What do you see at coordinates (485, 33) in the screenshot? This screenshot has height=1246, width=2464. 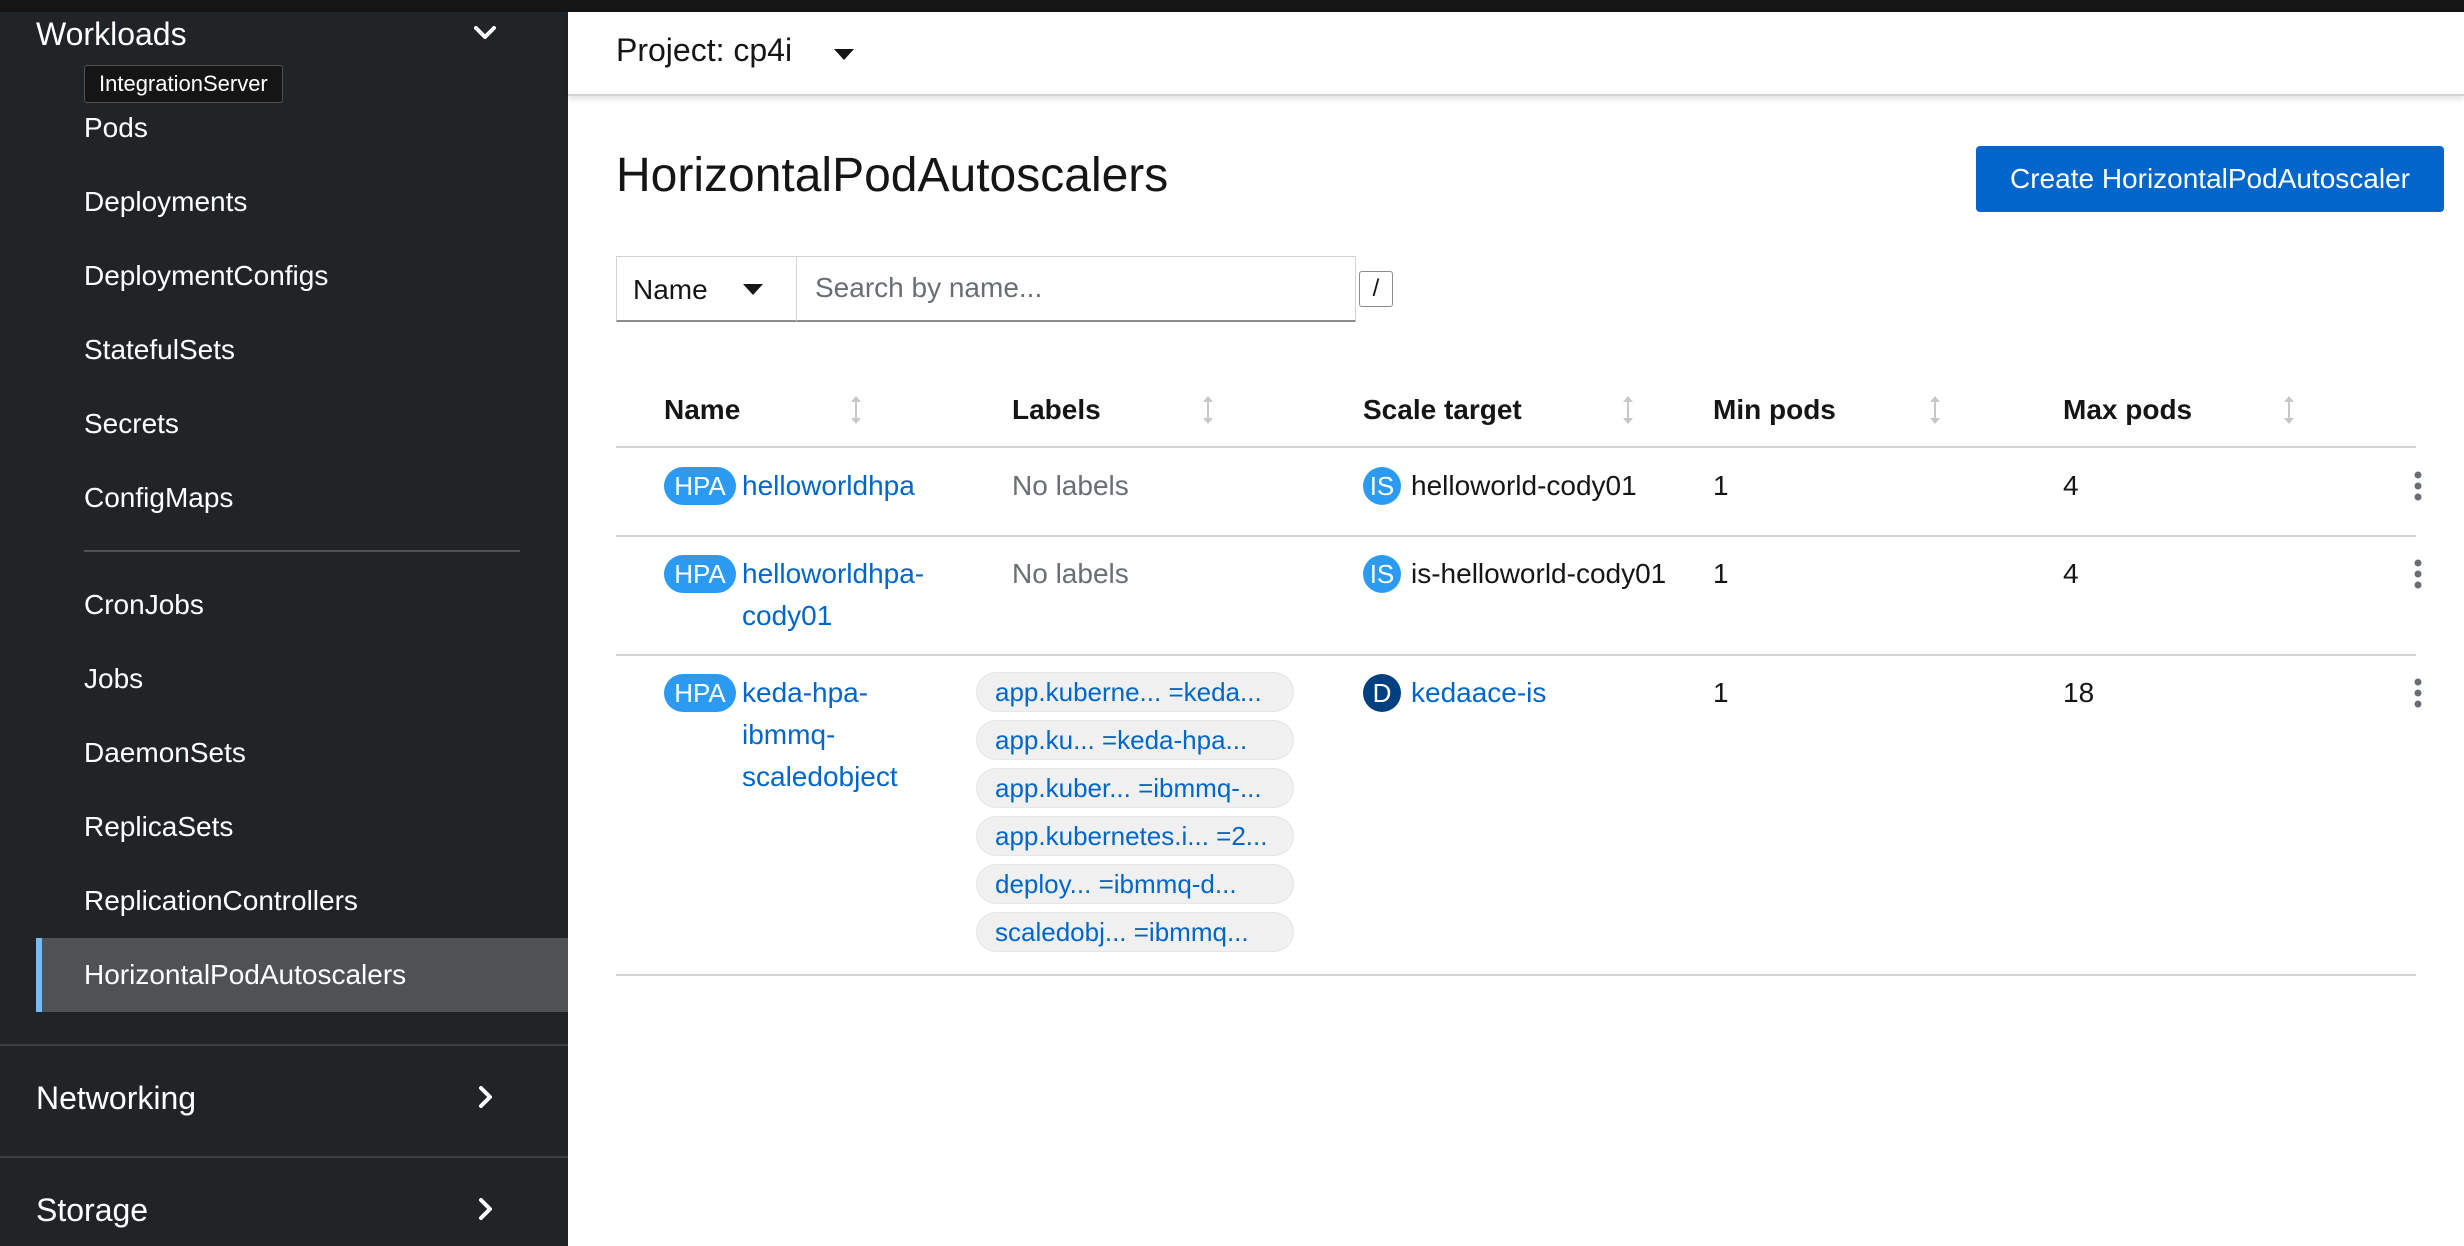 I see `chevron-down-icon` at bounding box center [485, 33].